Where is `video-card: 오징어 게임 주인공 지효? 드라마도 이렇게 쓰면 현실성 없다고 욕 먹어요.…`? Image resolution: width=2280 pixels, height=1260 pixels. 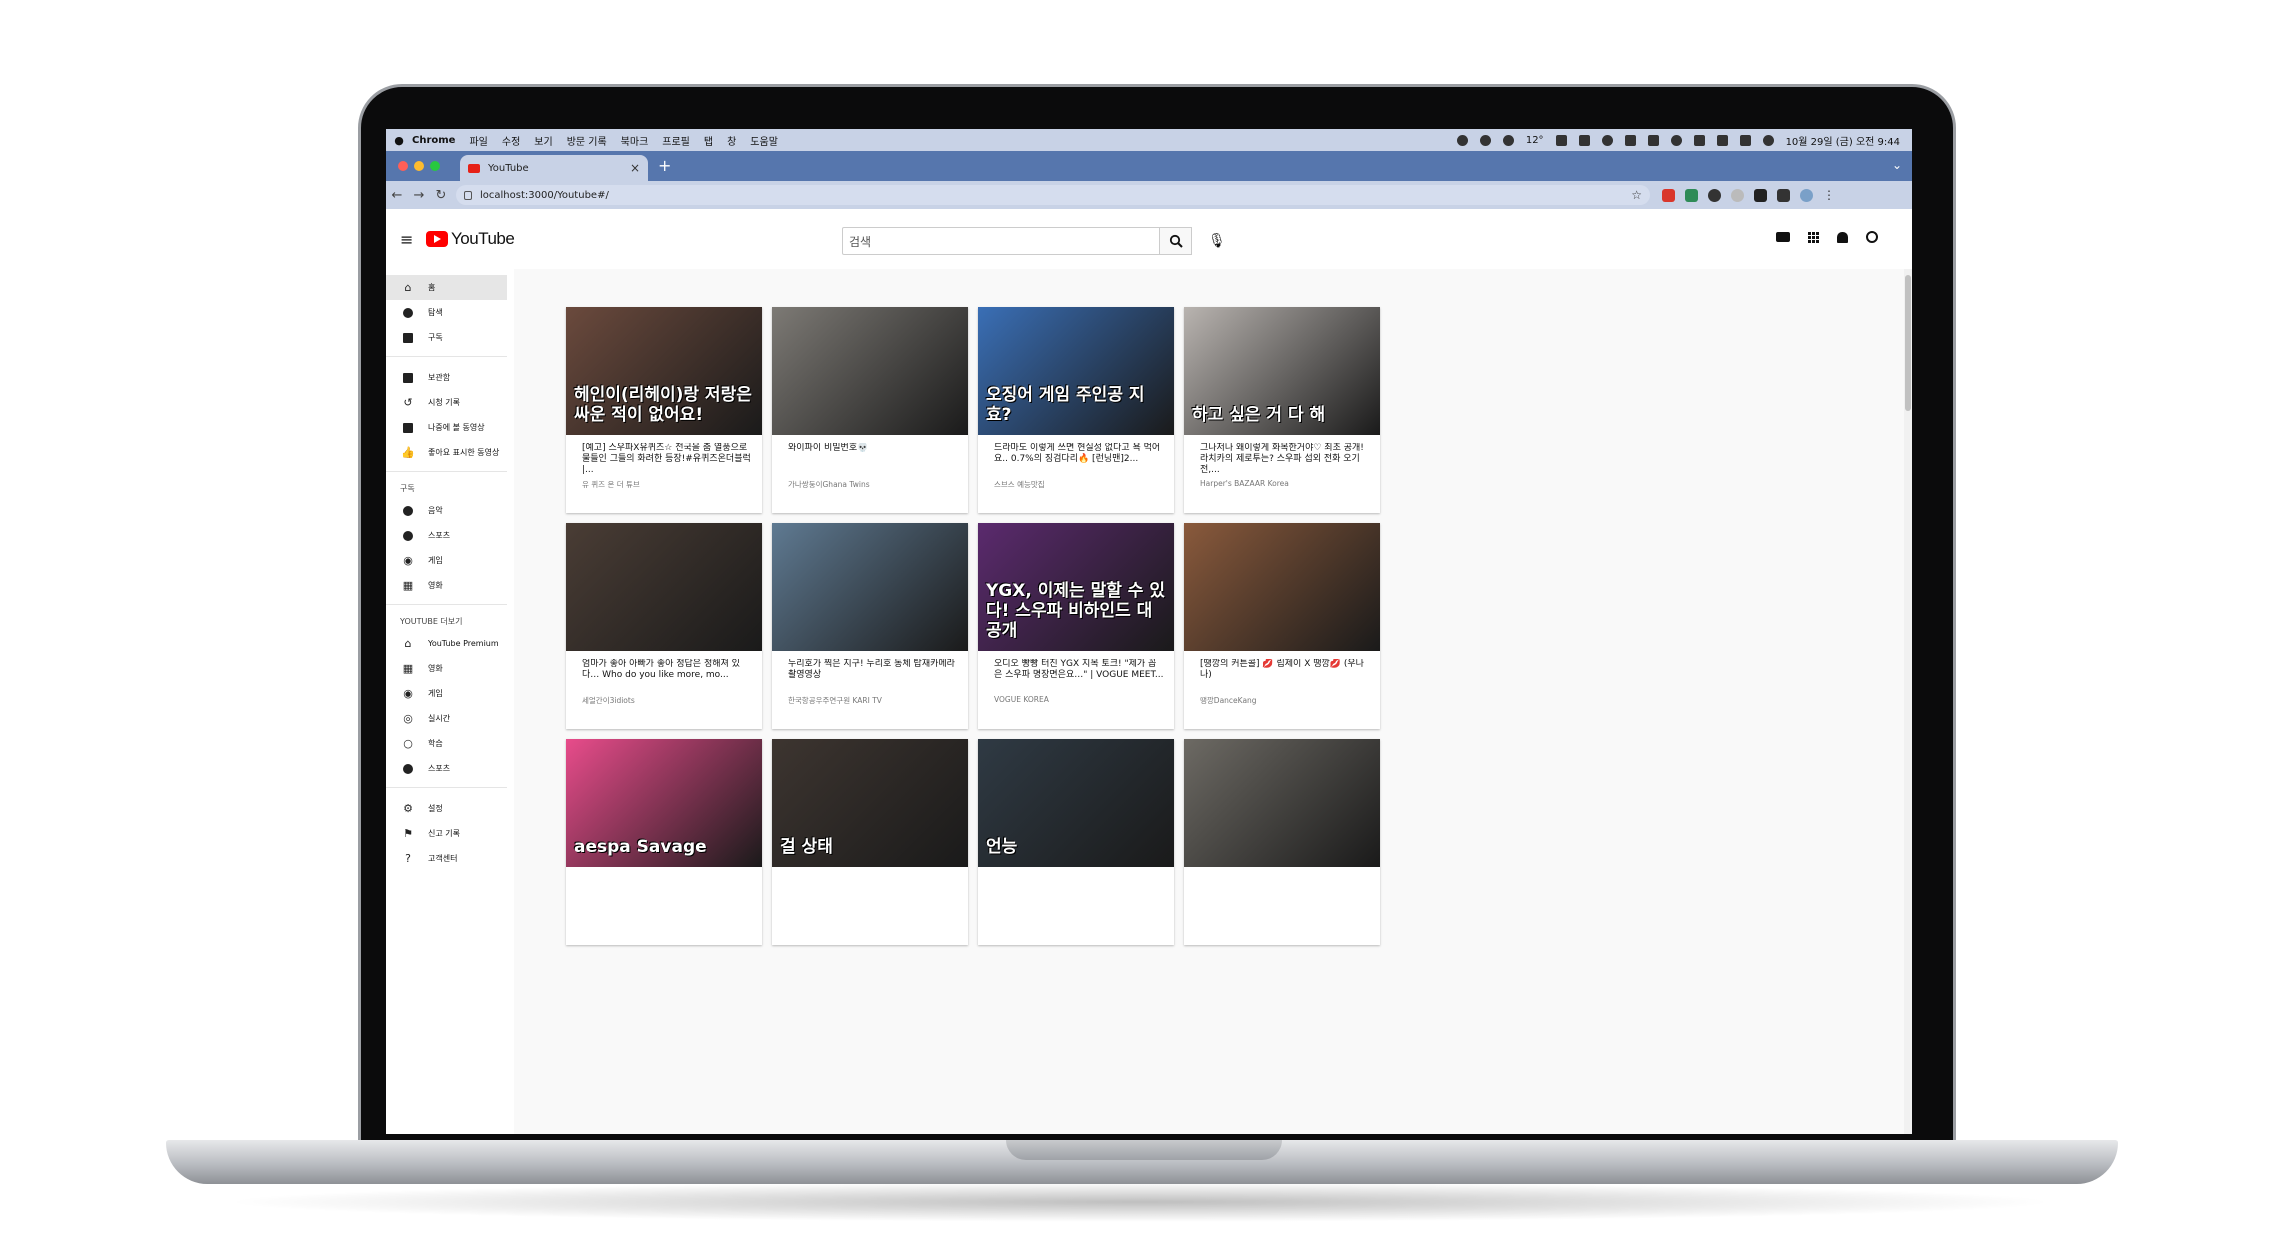
video-card: 오징어 게임 주인공 지효? 드라마도 이렇게 쓰면 현실성 없다고 욕 먹어요.… is located at coordinates (1076, 410).